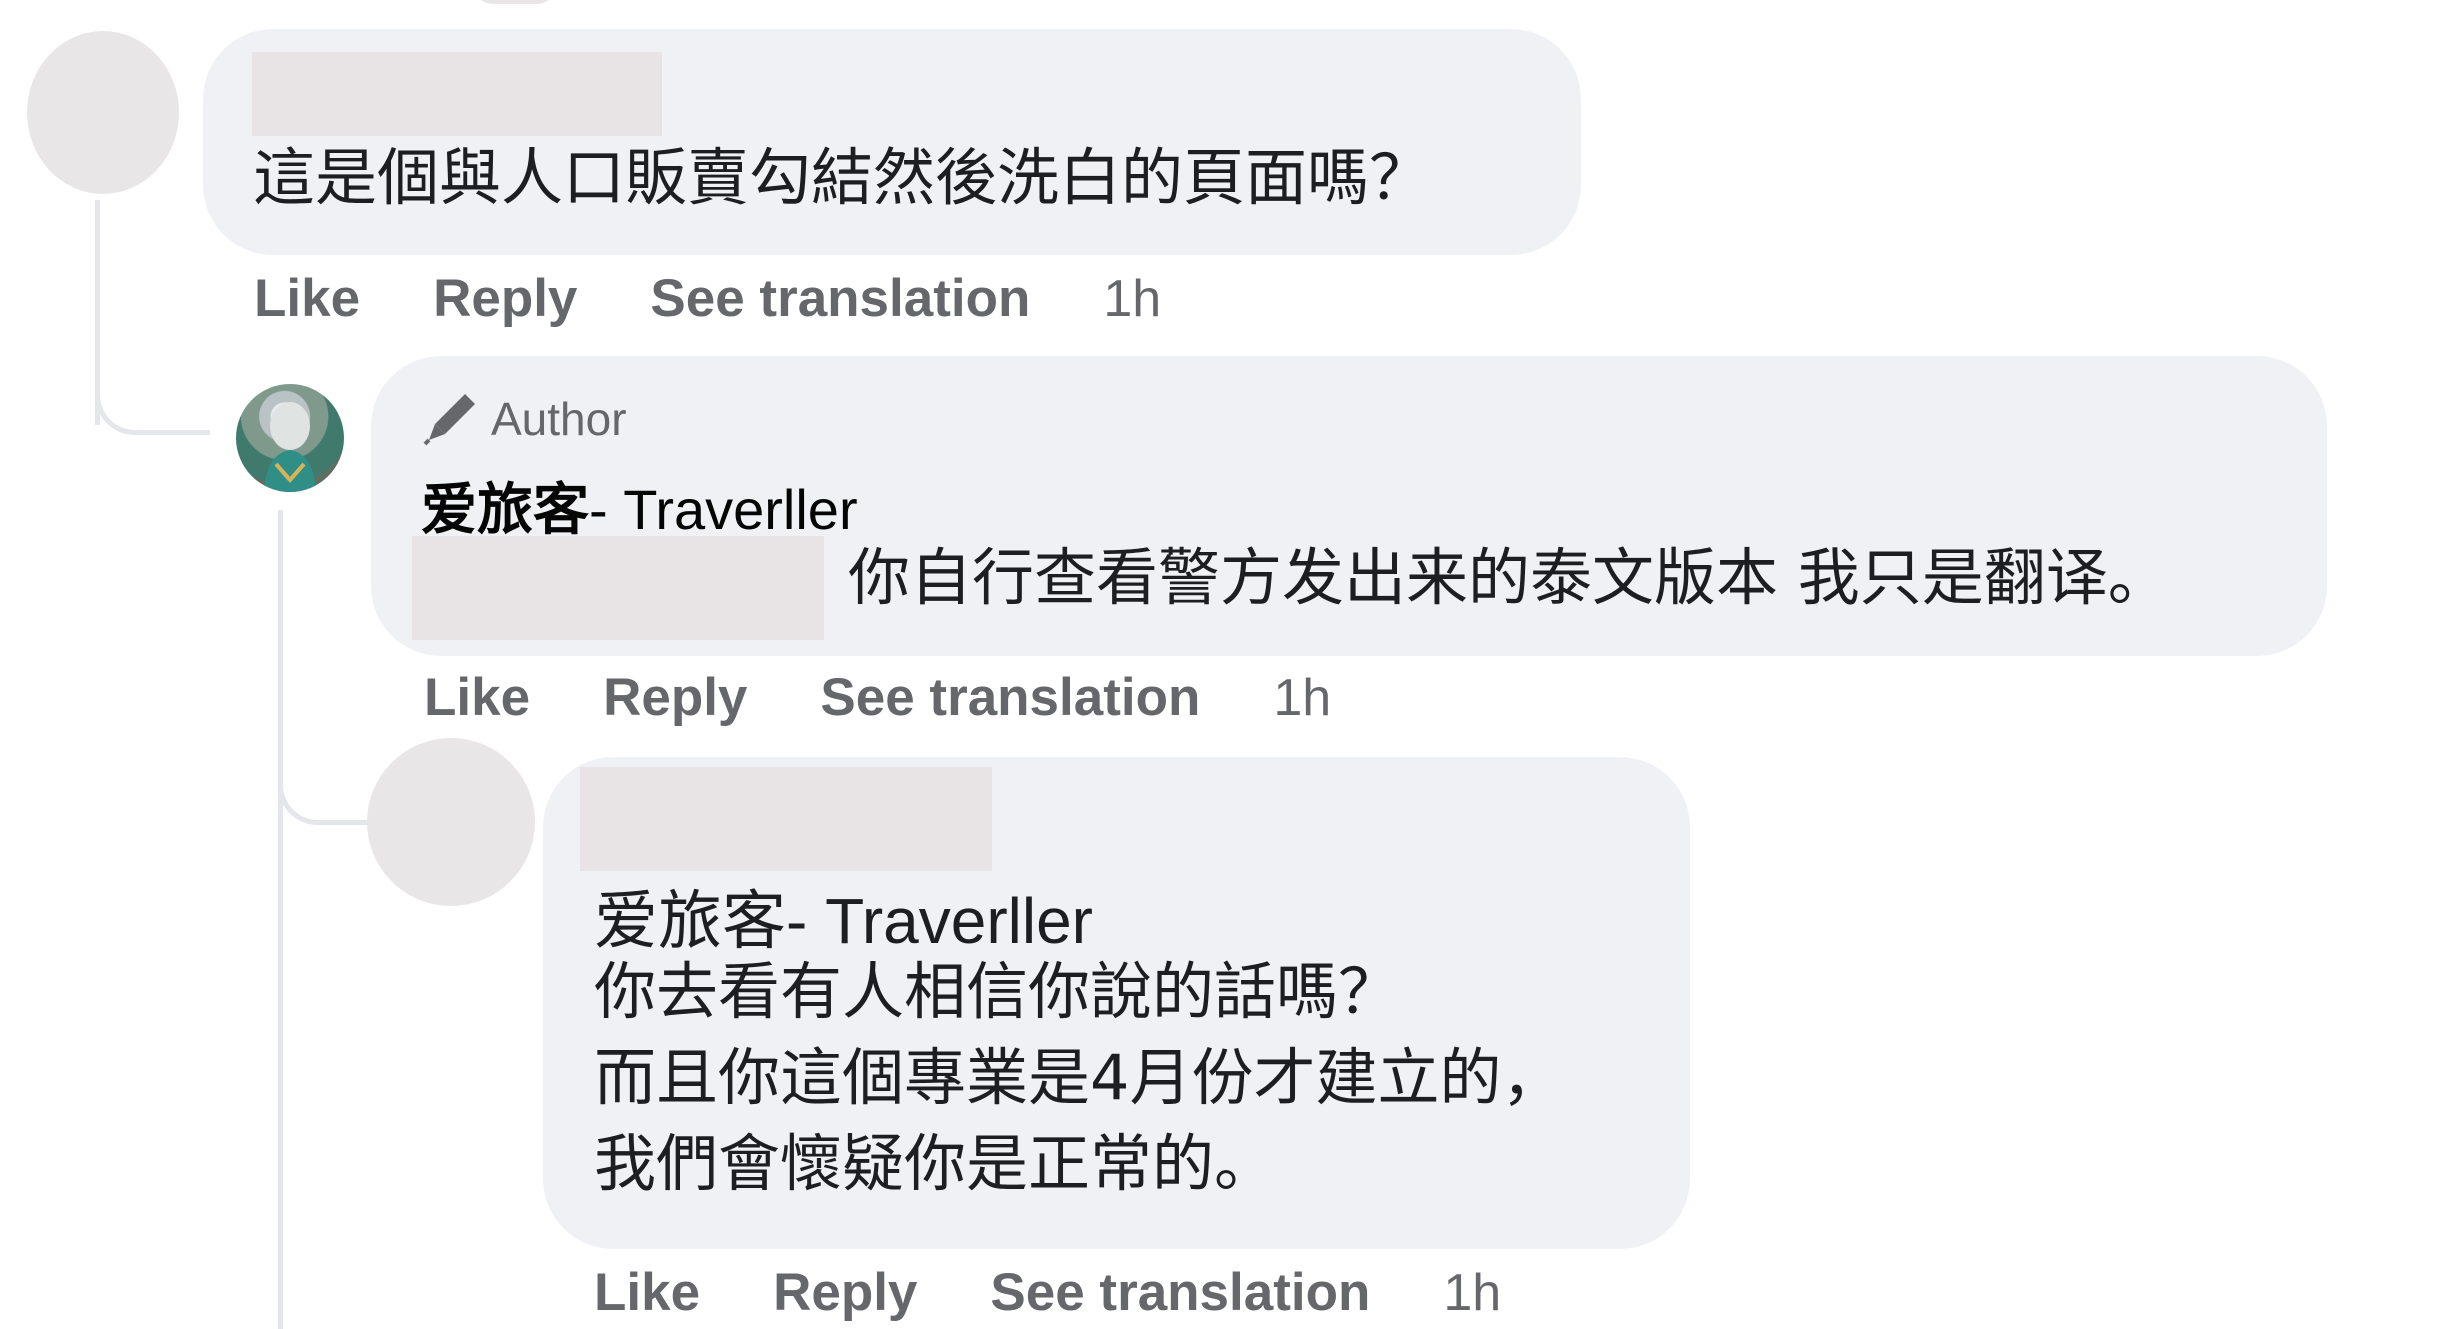  Describe the element at coordinates (842, 177) in the screenshot. I see `comment-text-1: 這是個與人口販賣勾結然後洗白的頁面嗎？` at that location.